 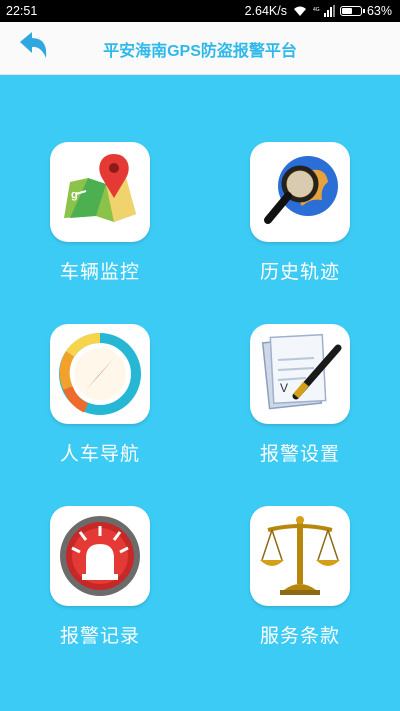 What do you see at coordinates (299, 454) in the screenshot?
I see `menu-label: 报警设置` at bounding box center [299, 454].